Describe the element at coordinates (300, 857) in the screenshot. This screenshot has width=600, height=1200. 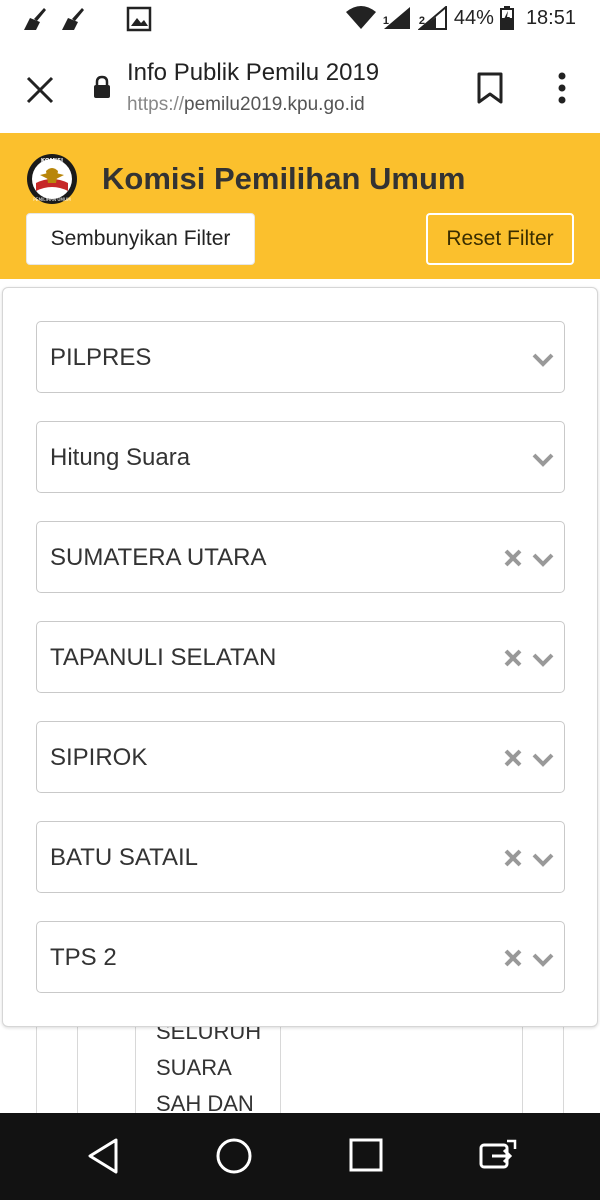
I see `village-select: BATU SATAIL` at that location.